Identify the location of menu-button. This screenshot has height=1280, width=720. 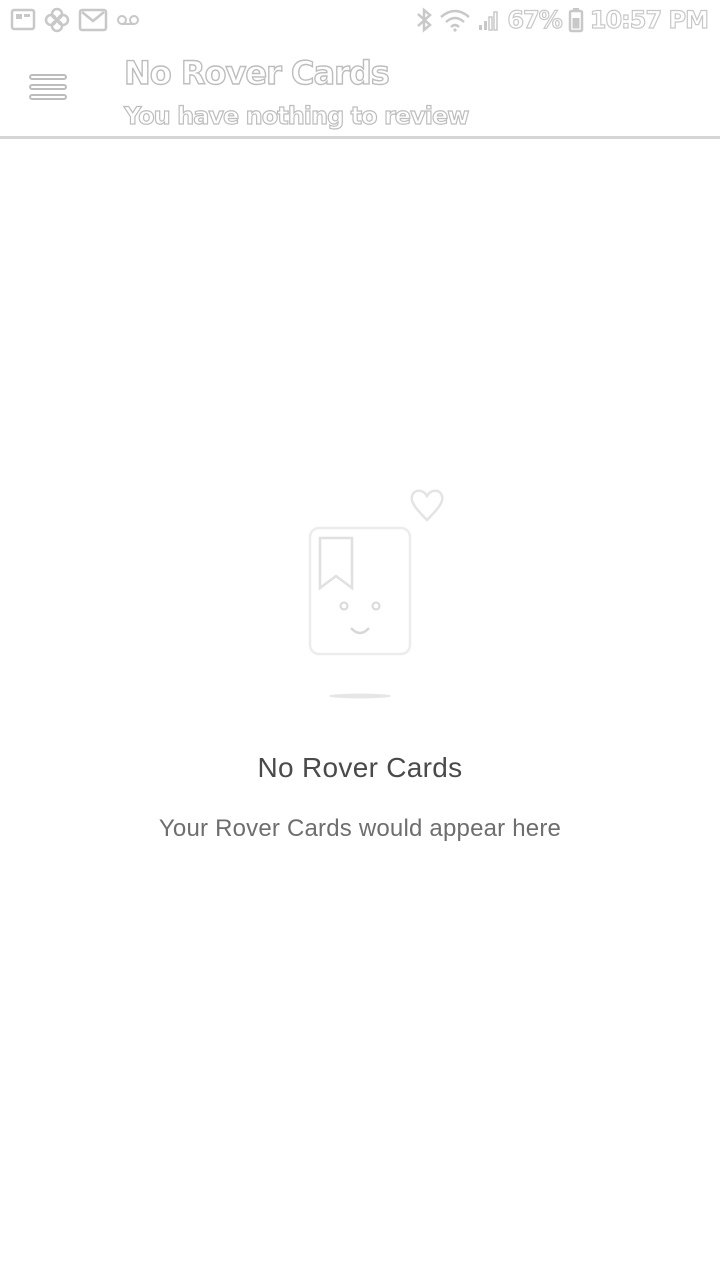
(48, 89).